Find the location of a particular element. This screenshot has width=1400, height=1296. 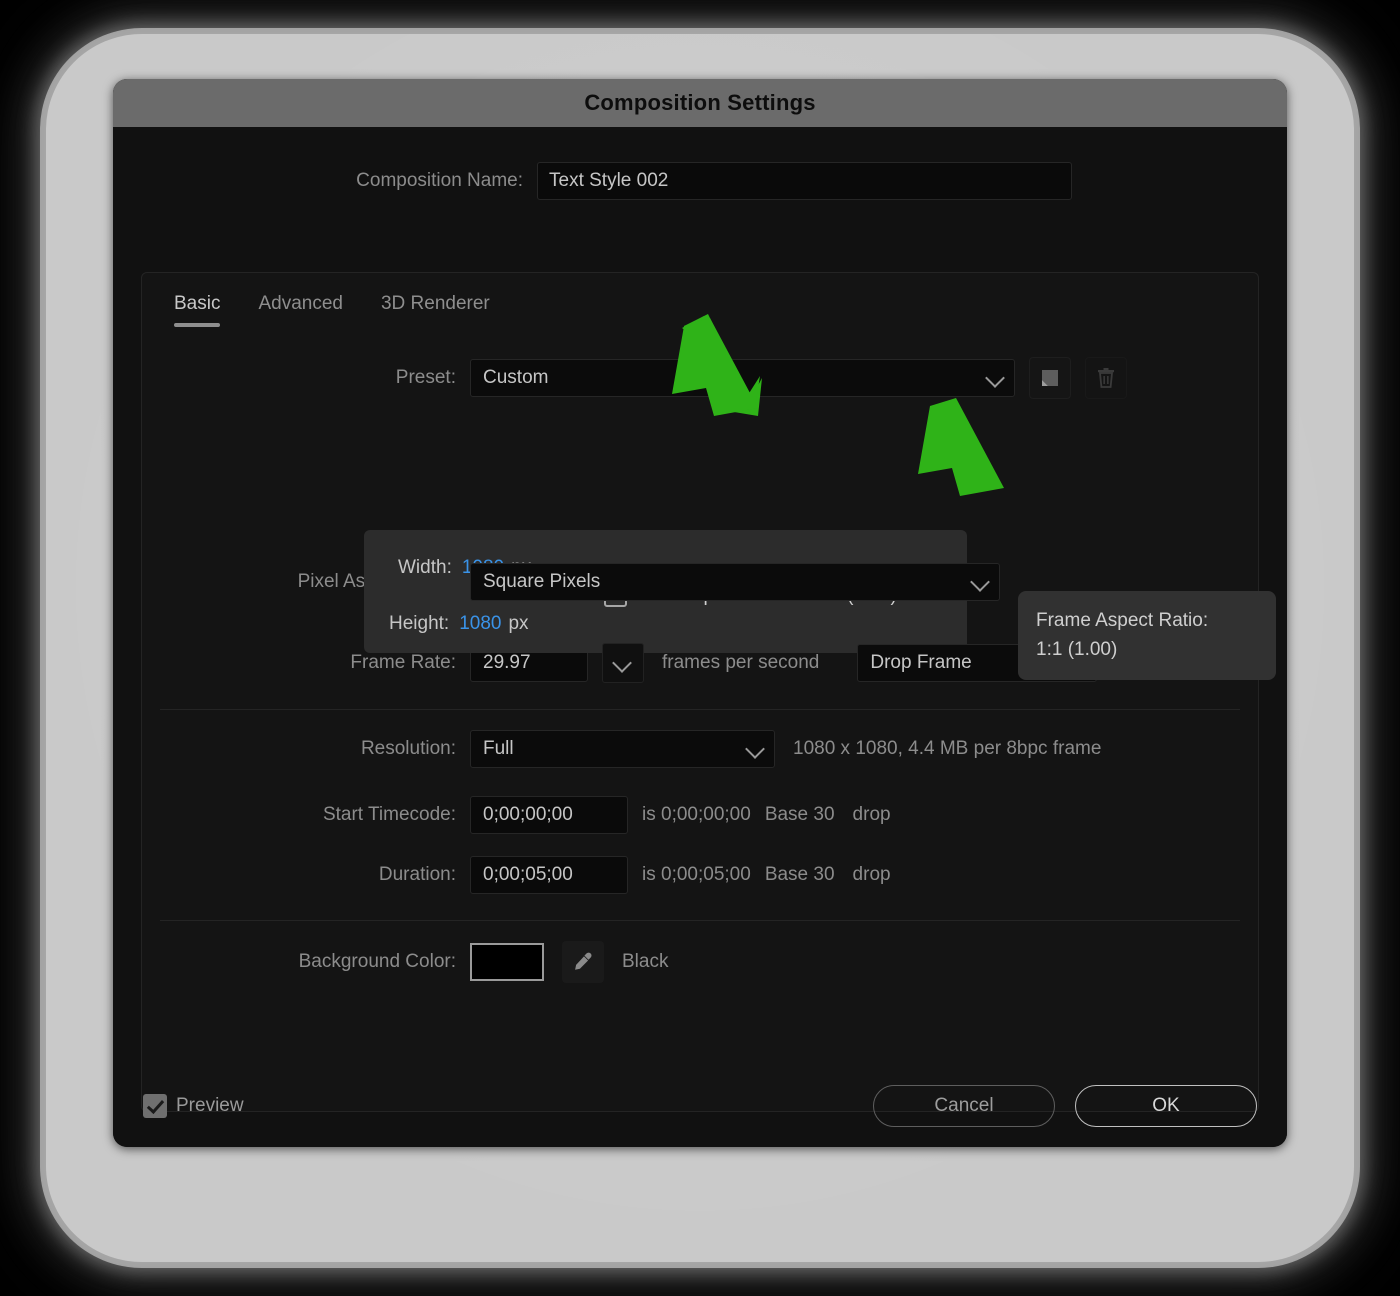

duration-drop: drop is located at coordinates (871, 874).